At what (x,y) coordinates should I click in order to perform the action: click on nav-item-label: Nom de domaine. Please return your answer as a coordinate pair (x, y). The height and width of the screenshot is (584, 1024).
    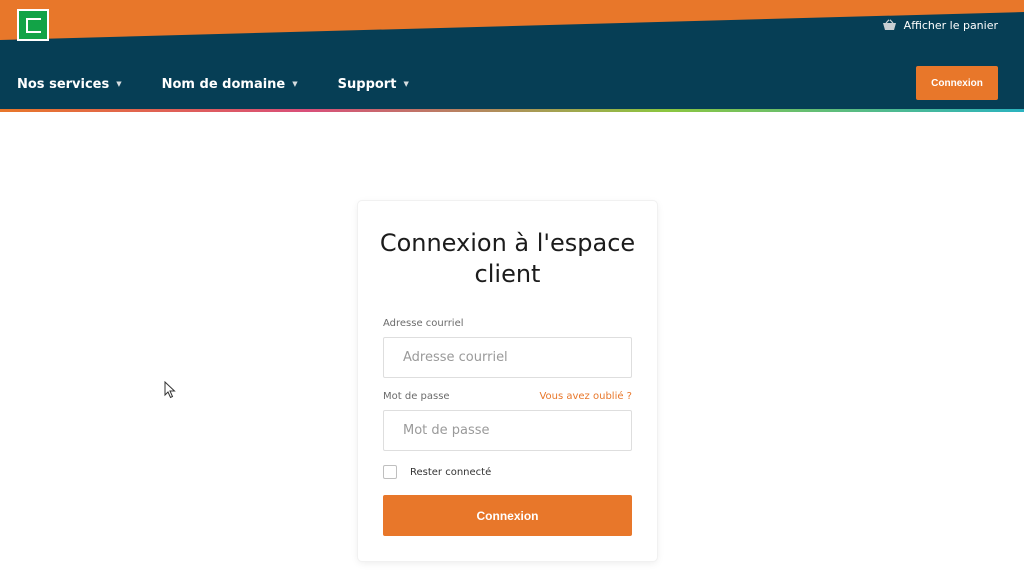
    Looking at the image, I should click on (223, 84).